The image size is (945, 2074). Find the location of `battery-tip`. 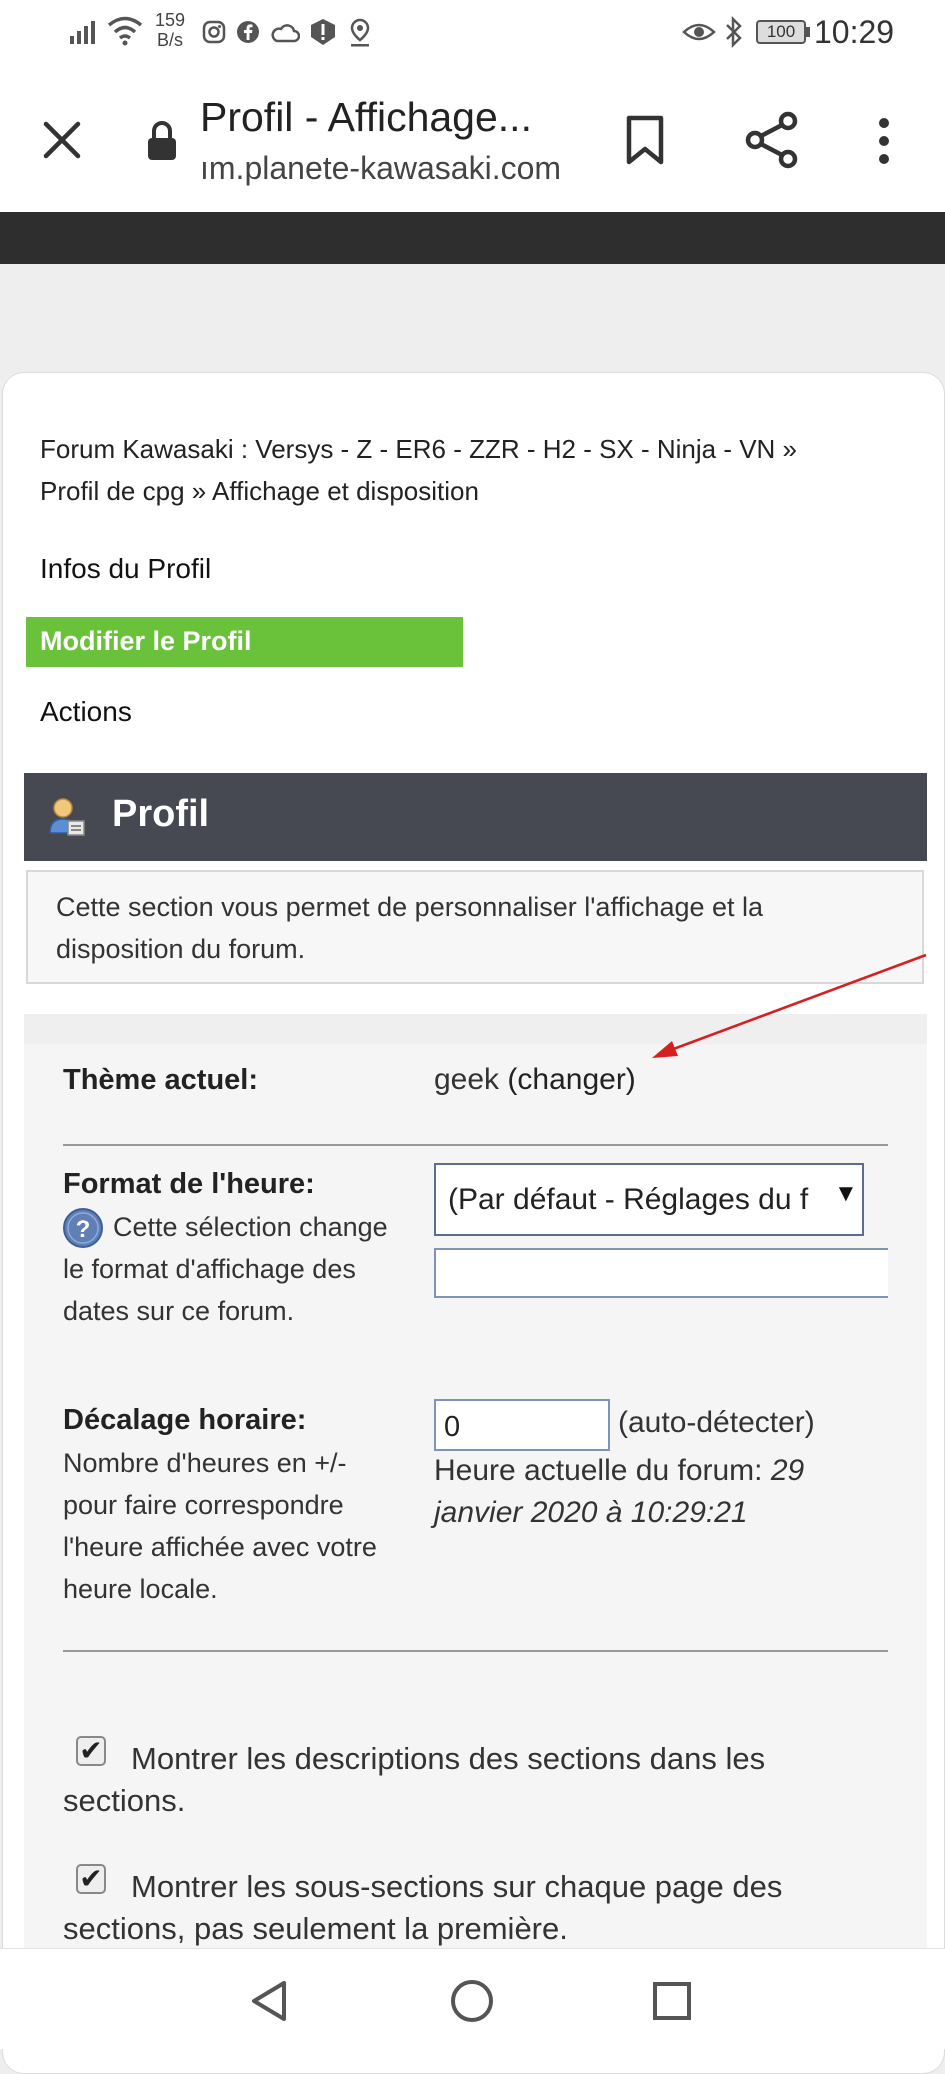

battery-tip is located at coordinates (808, 32).